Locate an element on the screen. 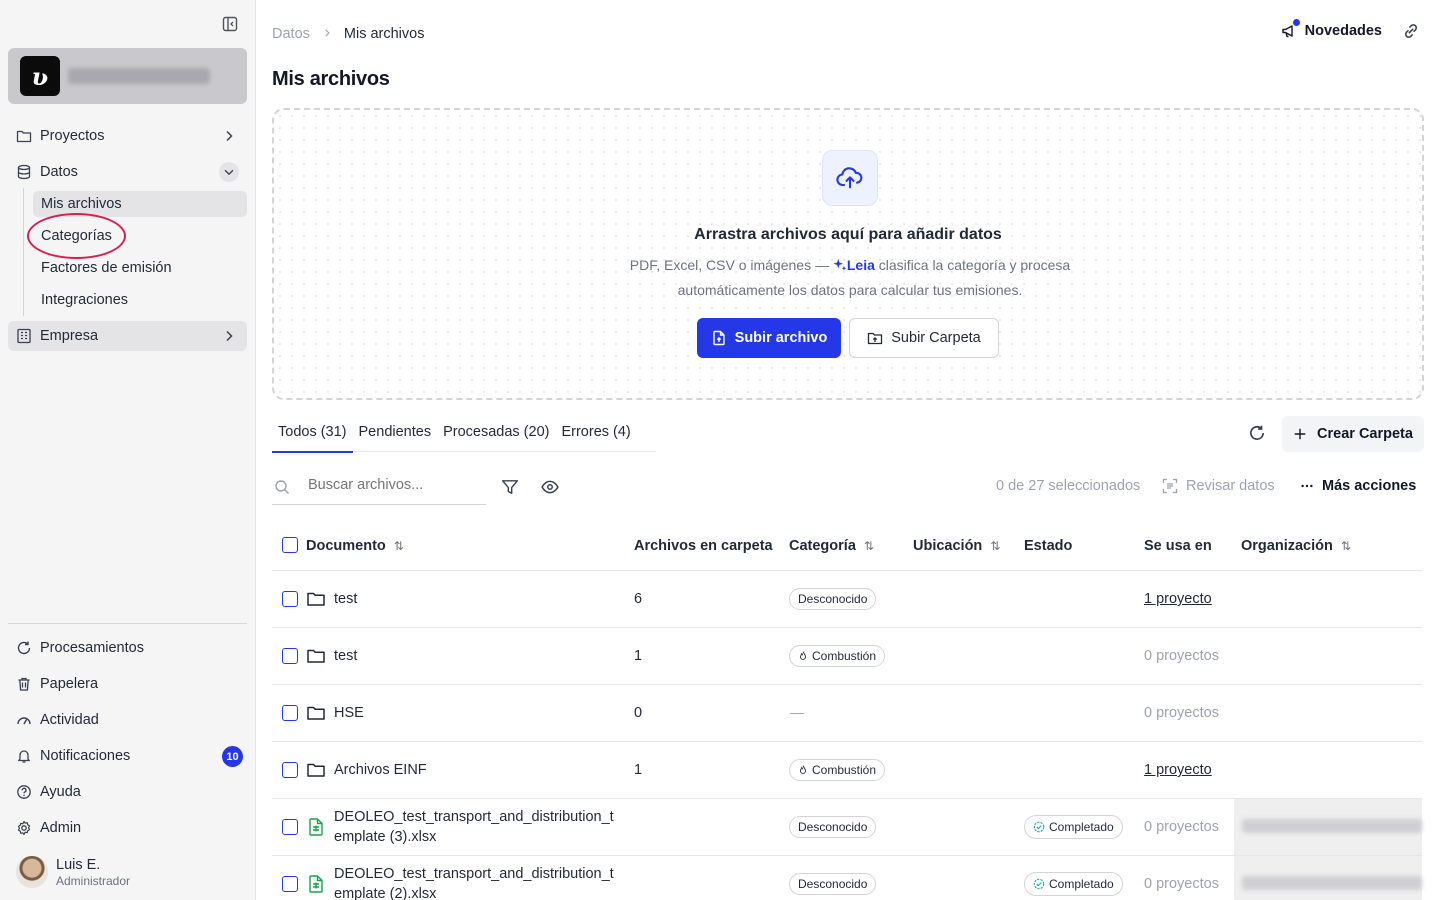  table-row: HSE 0 — 0 proyectos is located at coordinates (847, 713).